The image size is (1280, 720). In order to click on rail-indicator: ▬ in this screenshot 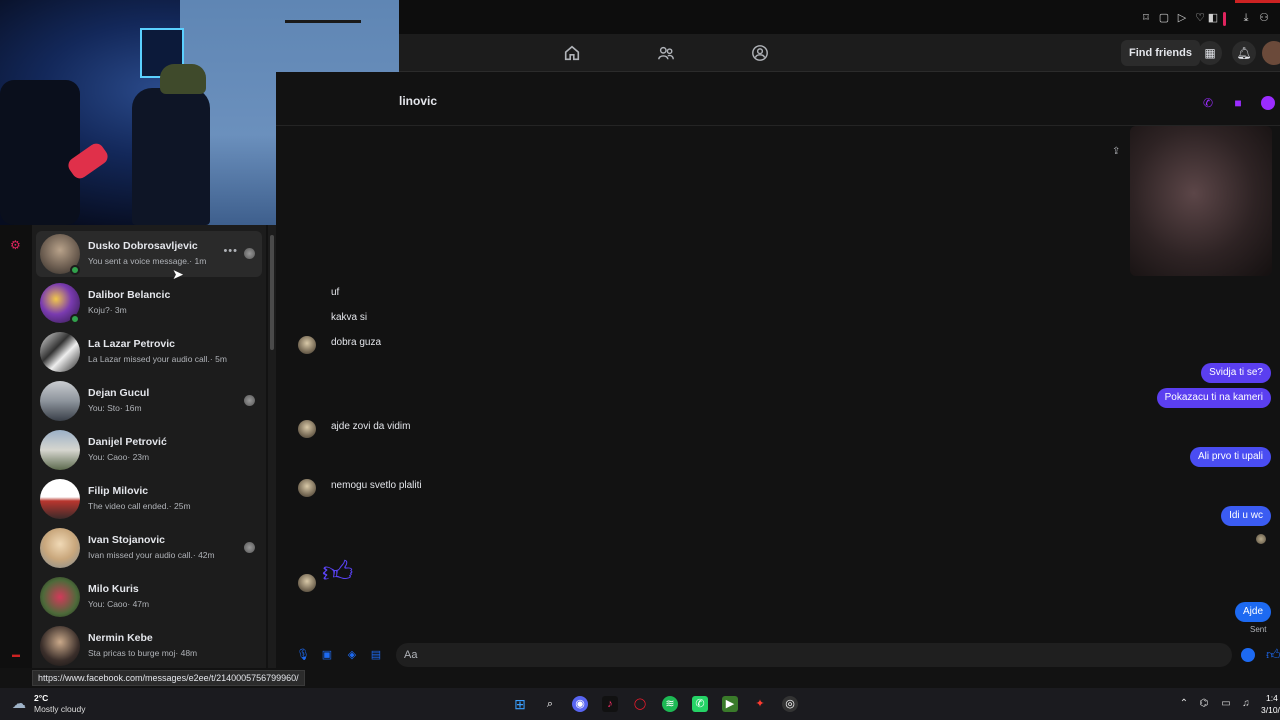, I will do `click(16, 654)`.